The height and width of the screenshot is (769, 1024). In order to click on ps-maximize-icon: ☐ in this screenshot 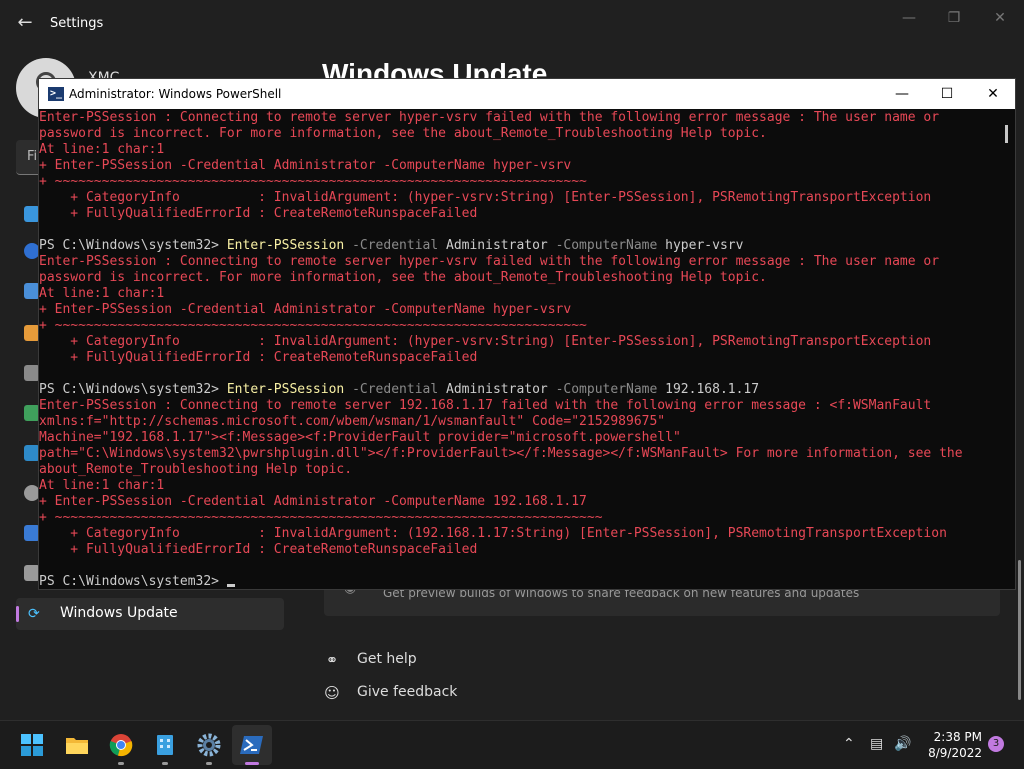, I will do `click(947, 94)`.